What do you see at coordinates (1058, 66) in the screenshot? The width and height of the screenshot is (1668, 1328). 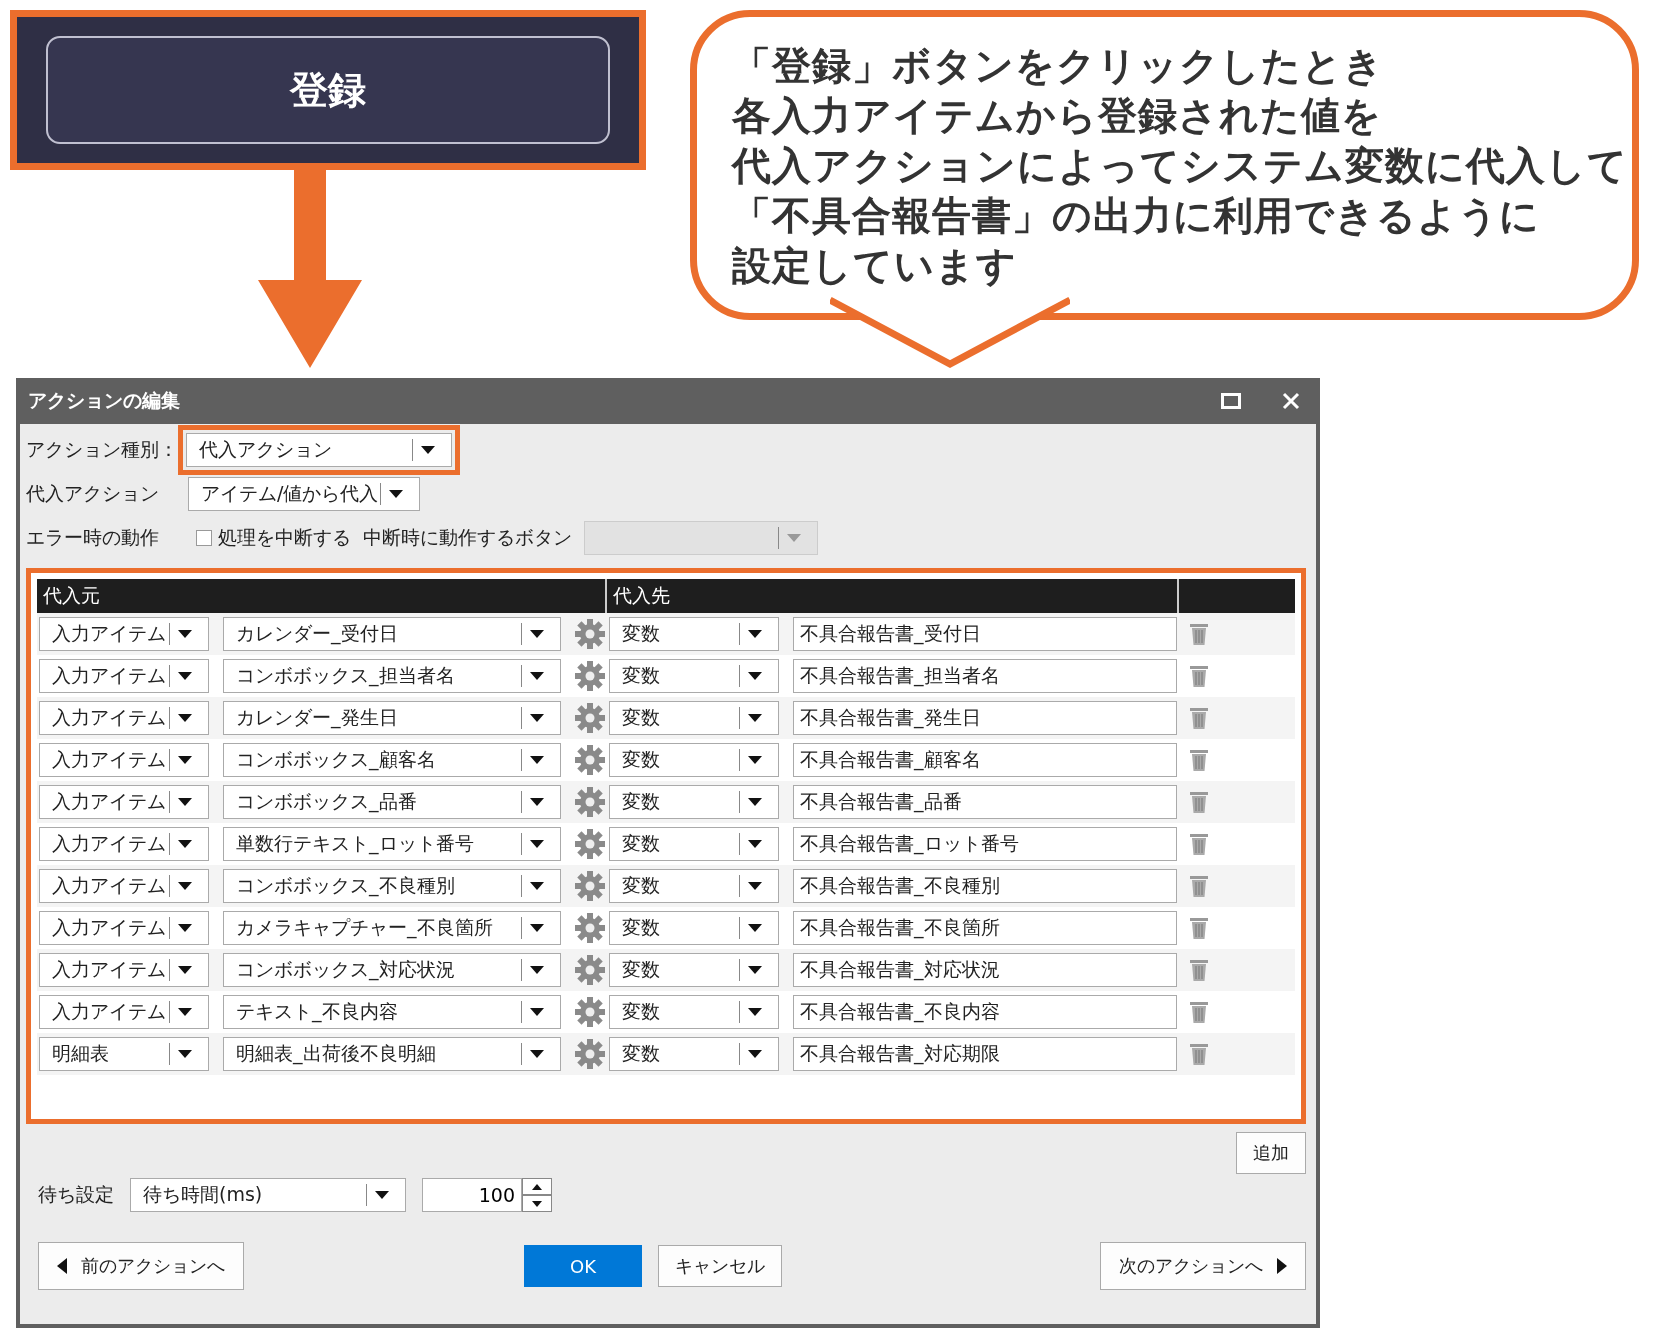 I see `callout-text: 「登録」ボタンをクリックしたとき` at bounding box center [1058, 66].